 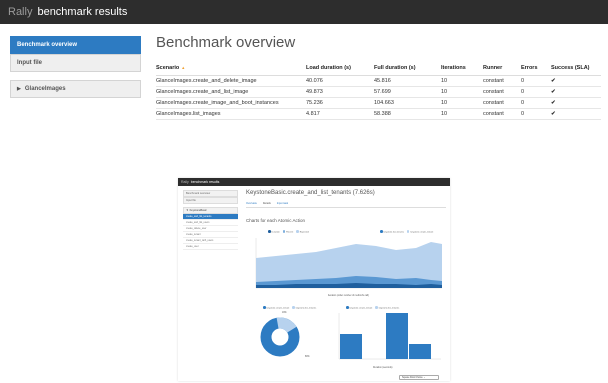 I want to click on screenshot-sidebar-item: Input file, so click(x=210, y=200).